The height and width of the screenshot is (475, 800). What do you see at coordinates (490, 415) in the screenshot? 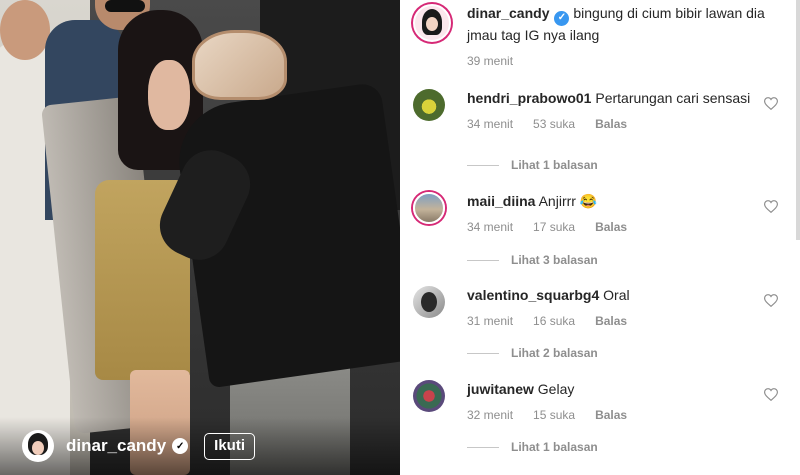
I see `comment-time: 32 menit` at bounding box center [490, 415].